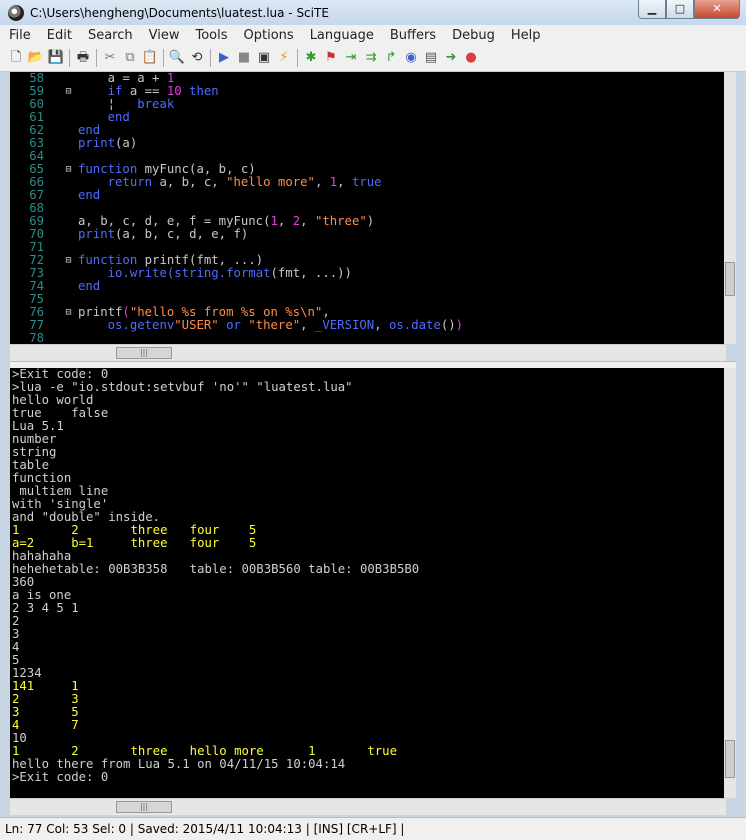 Image resolution: width=746 pixels, height=840 pixels. I want to click on minimize-button: ▁, so click(652, 9).